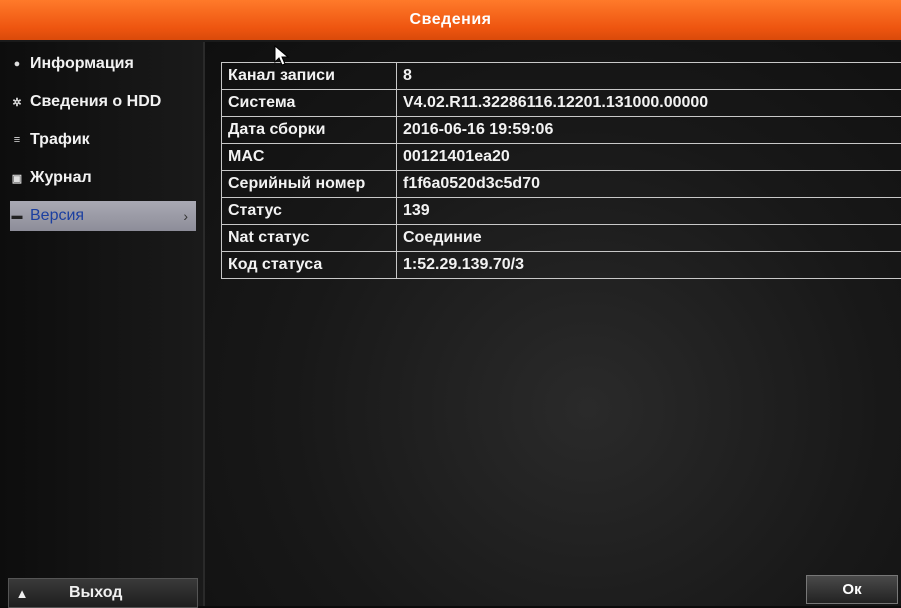 The height and width of the screenshot is (608, 901). What do you see at coordinates (309, 211) in the screenshot?
I see `row-key: Статус` at bounding box center [309, 211].